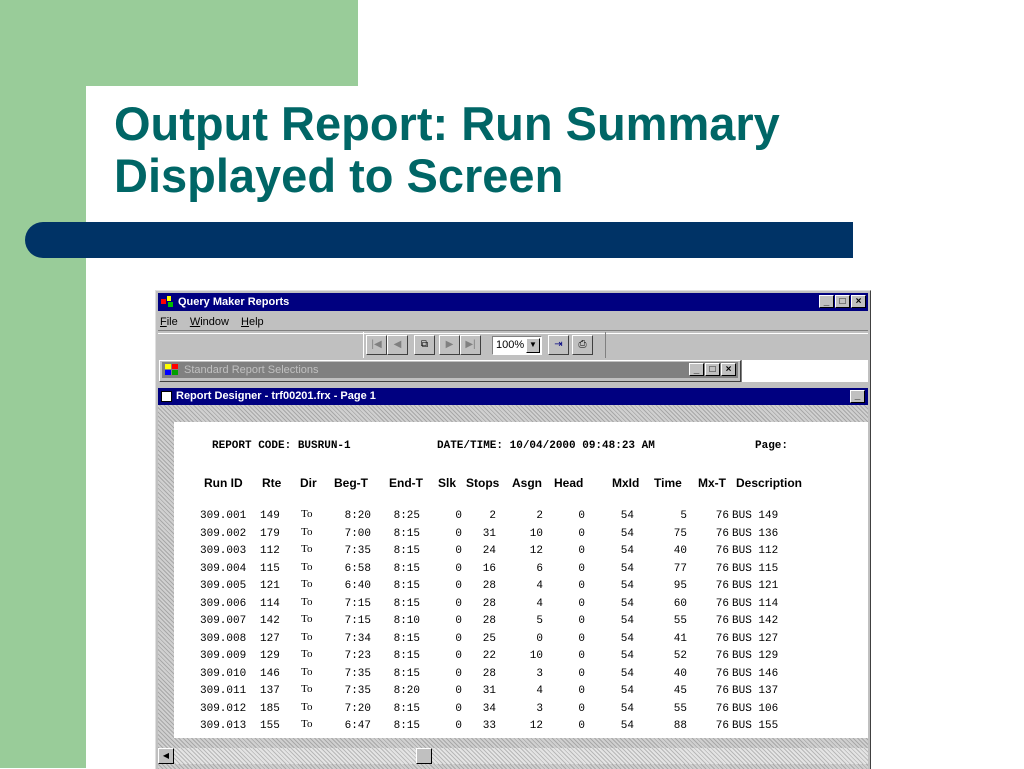 Image resolution: width=1024 pixels, height=769 pixels. What do you see at coordinates (680, 533) in the screenshot?
I see `cell-time: 75` at bounding box center [680, 533].